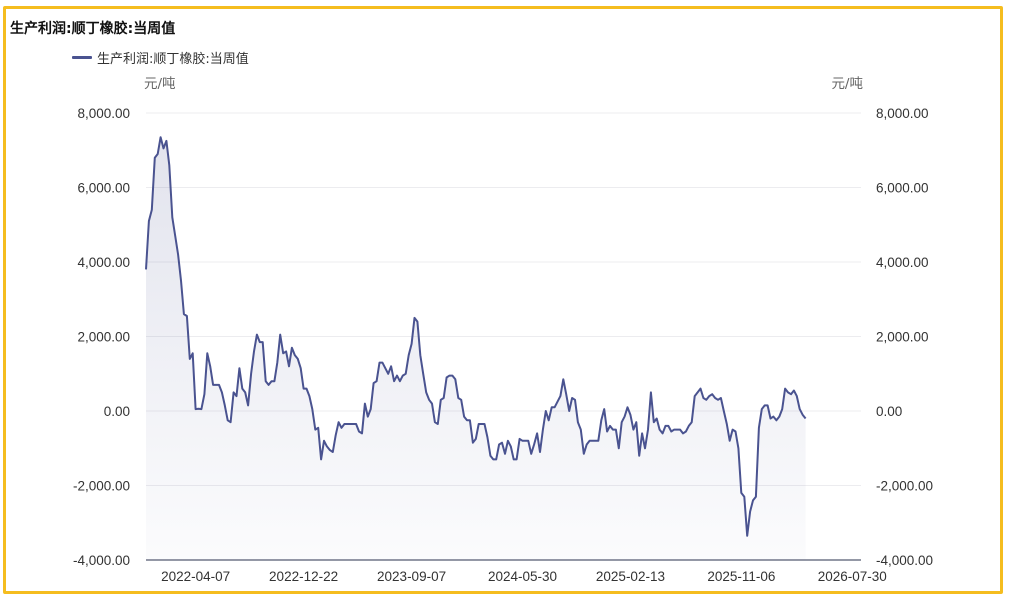 This screenshot has height=603, width=1013. What do you see at coordinates (902, 188) in the screenshot?
I see `y-tick-label-right: 6,000.00` at bounding box center [902, 188].